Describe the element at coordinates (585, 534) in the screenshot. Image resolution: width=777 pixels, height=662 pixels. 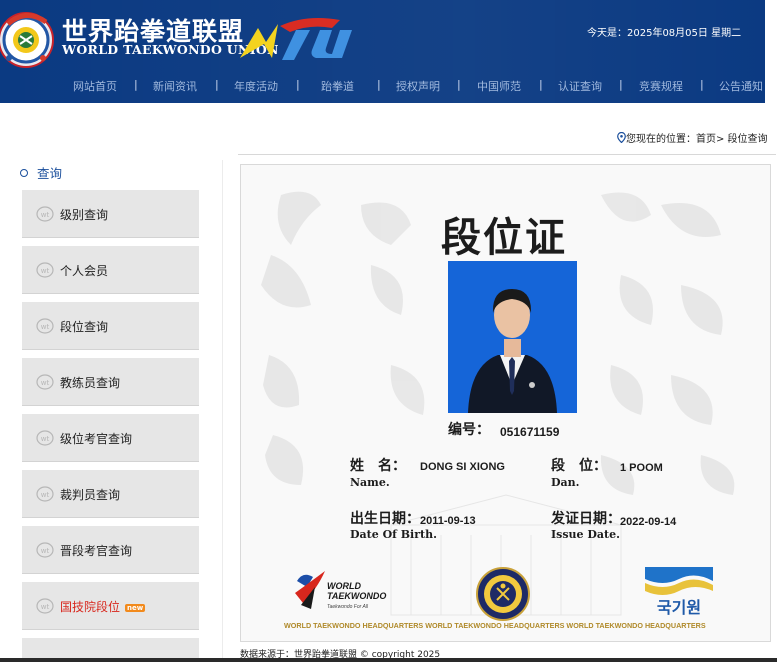
I see `issue-label-en: Issue Date.` at that location.